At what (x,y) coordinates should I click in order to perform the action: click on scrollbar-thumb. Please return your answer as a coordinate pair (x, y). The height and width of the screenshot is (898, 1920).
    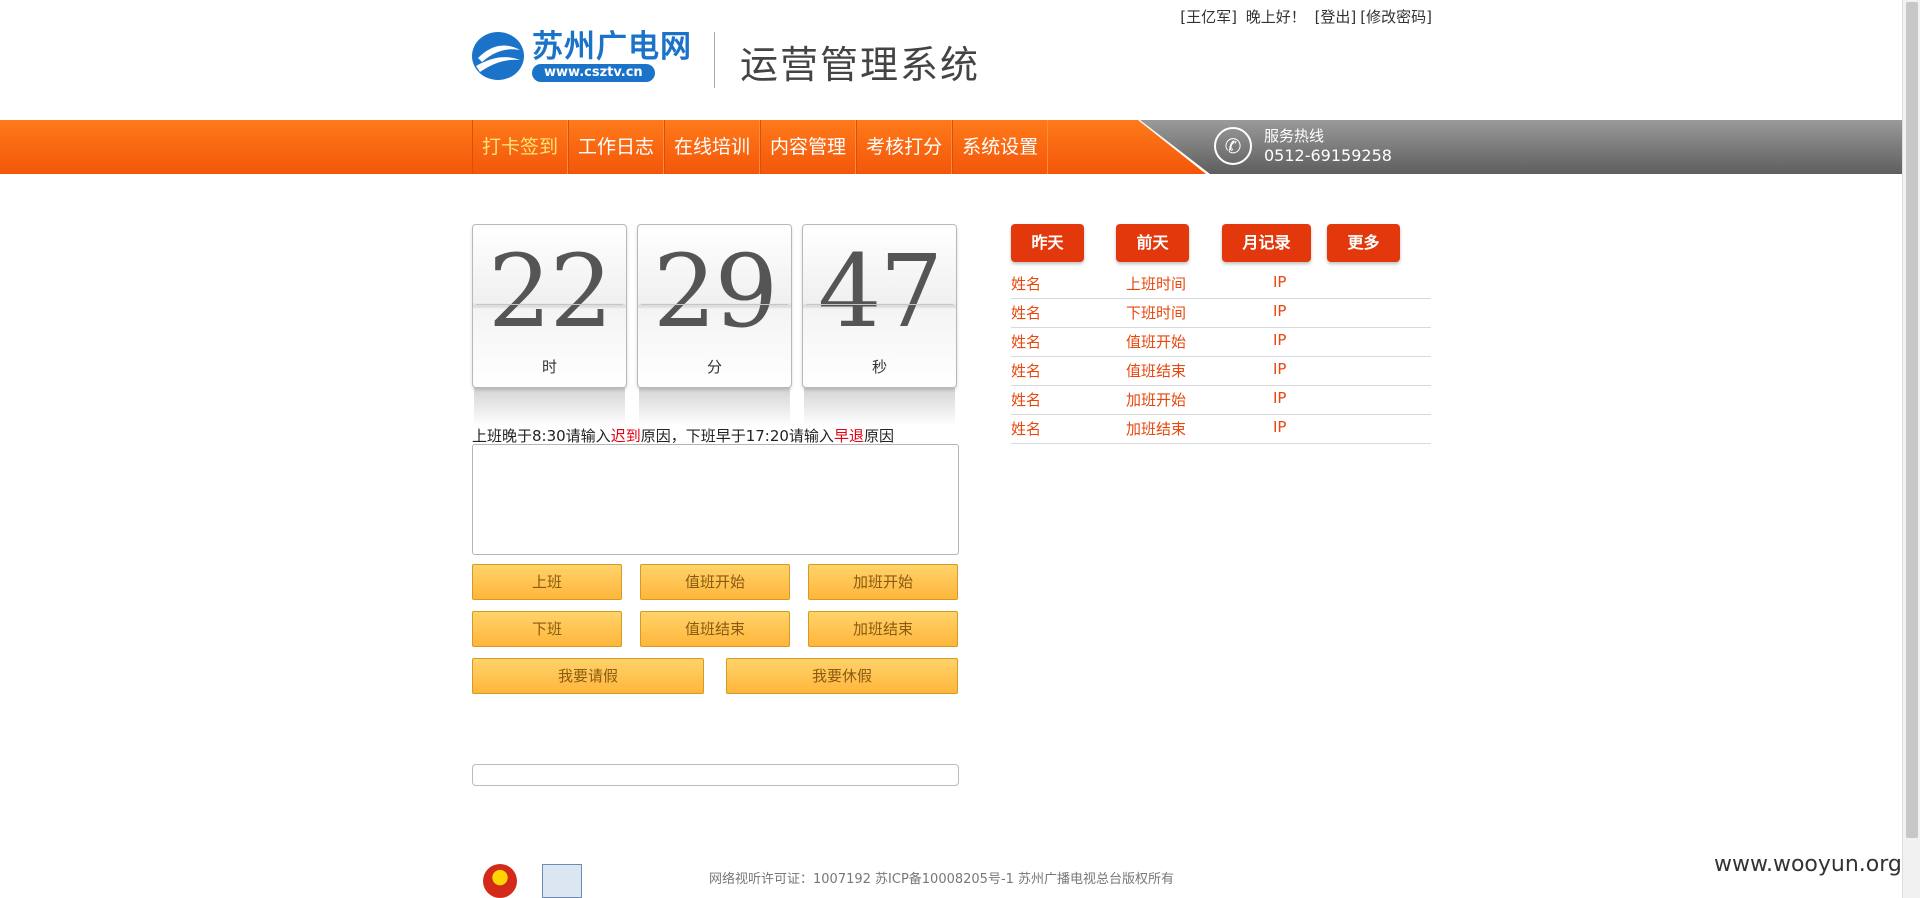
    Looking at the image, I should click on (1912, 420).